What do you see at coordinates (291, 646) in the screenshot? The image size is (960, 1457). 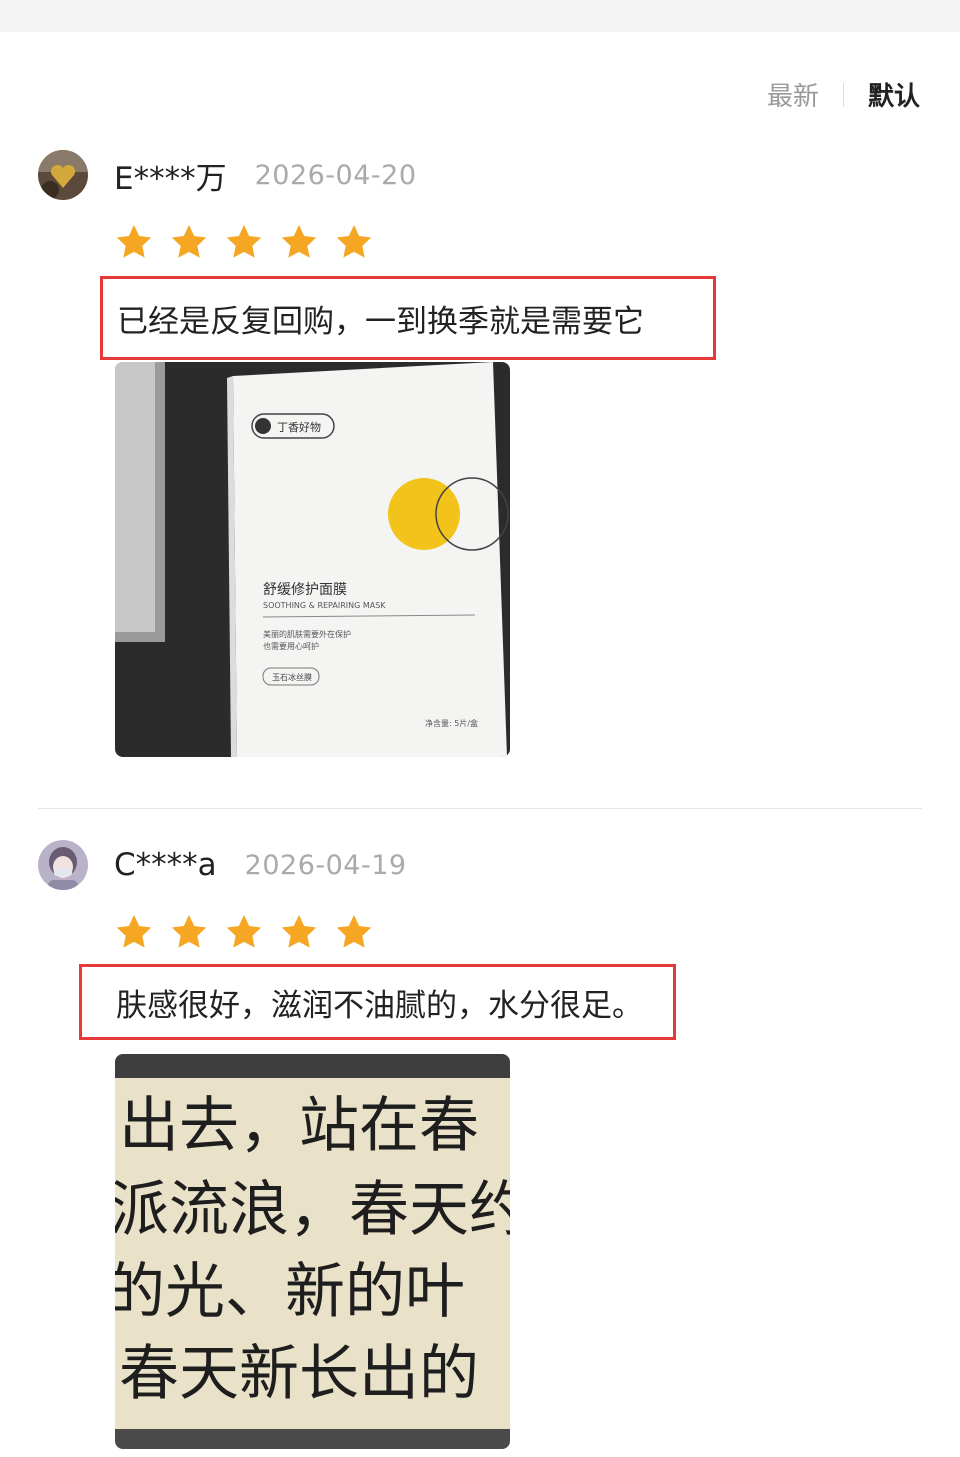 I see `mask-slogan-2: 也需要用心呵护` at bounding box center [291, 646].